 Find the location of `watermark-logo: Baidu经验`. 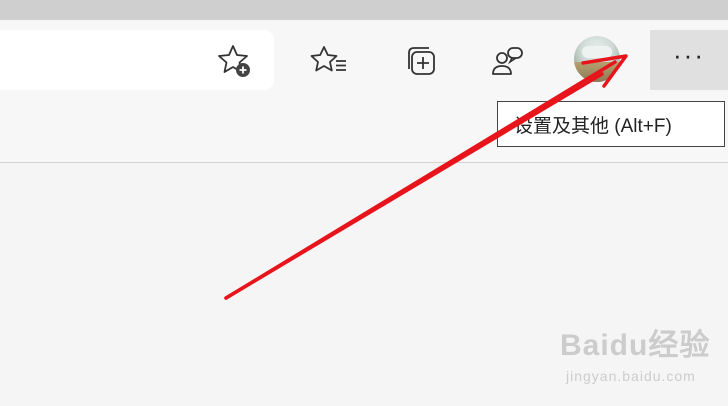

watermark-logo: Baidu经验 is located at coordinates (635, 345).